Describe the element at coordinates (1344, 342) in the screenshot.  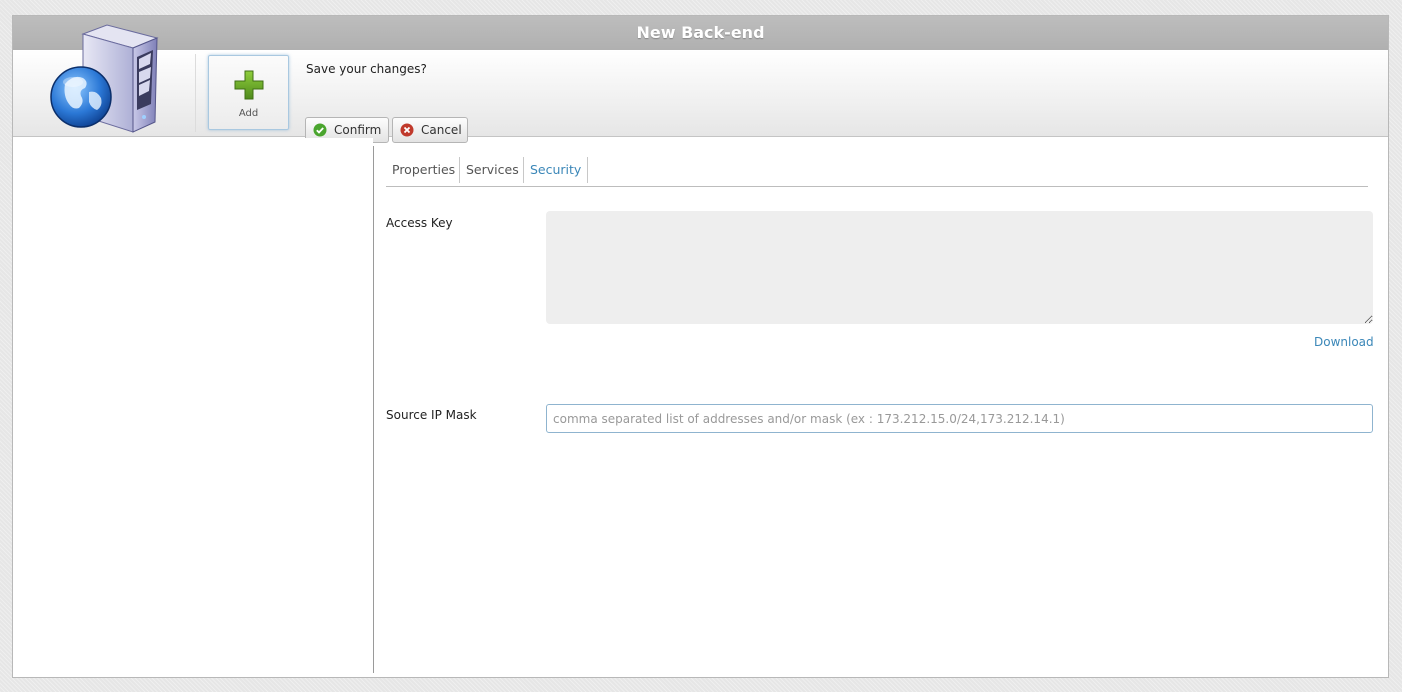
I see `download-link: Download` at that location.